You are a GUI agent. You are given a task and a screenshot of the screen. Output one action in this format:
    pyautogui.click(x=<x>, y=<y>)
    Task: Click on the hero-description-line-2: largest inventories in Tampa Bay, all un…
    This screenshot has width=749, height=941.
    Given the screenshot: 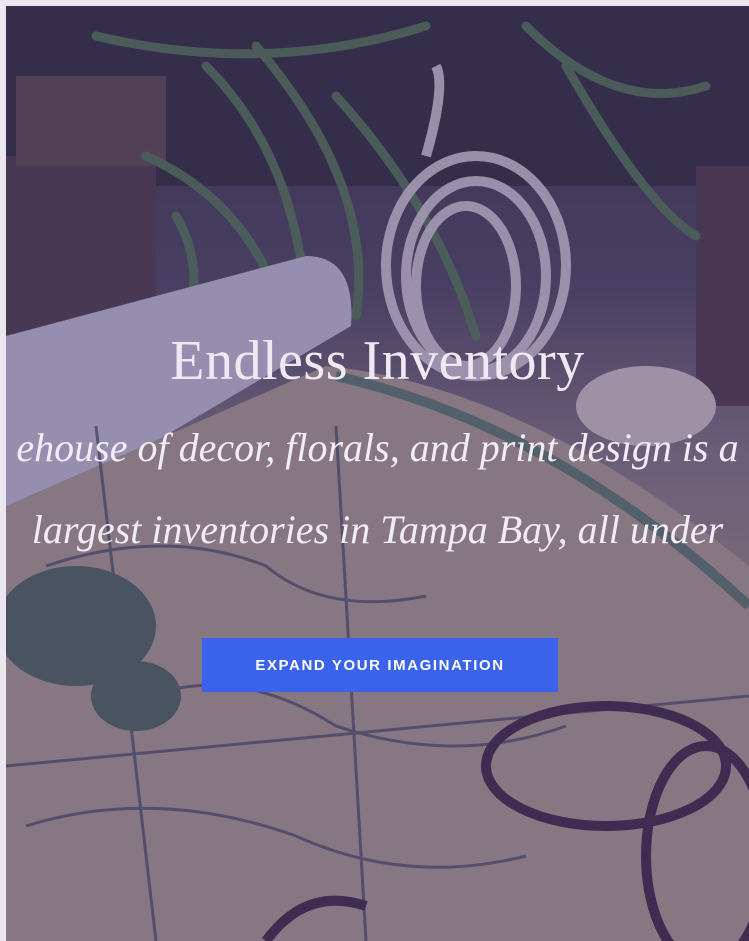 What is the action you would take?
    pyautogui.click(x=377, y=529)
    